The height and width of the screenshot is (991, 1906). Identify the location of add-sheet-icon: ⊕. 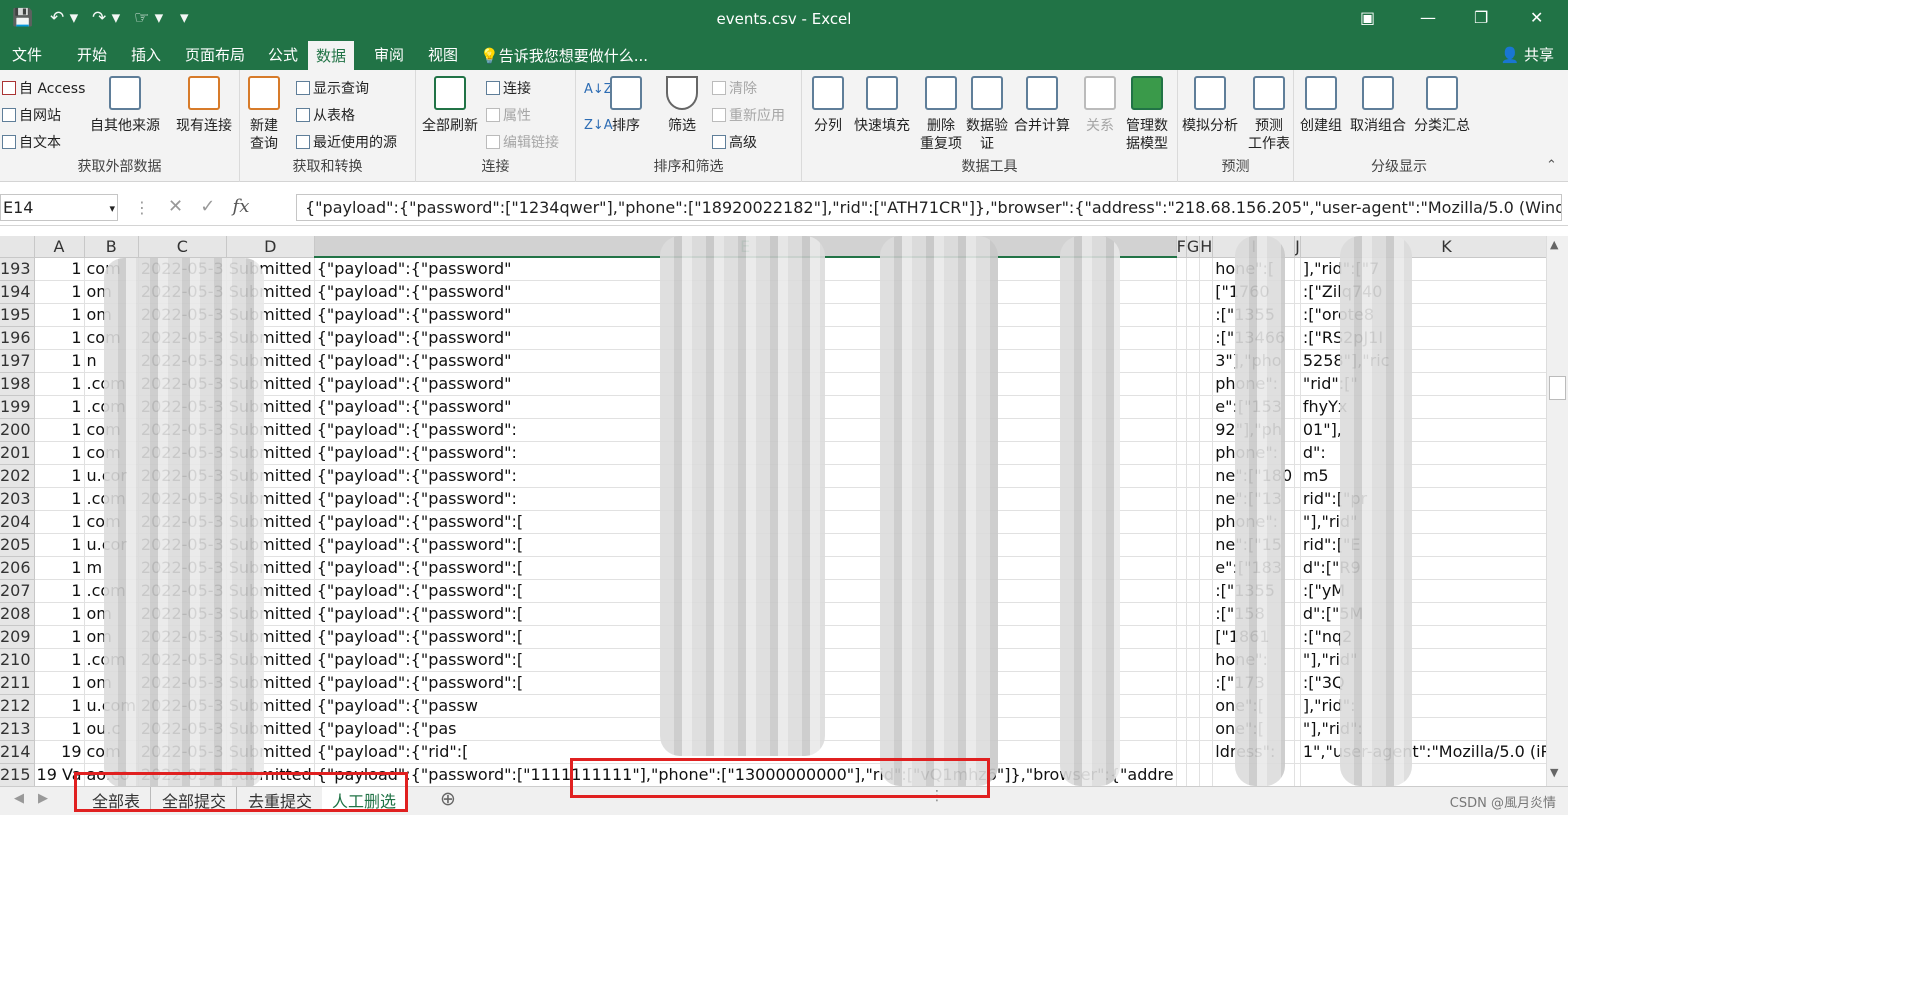
(448, 799).